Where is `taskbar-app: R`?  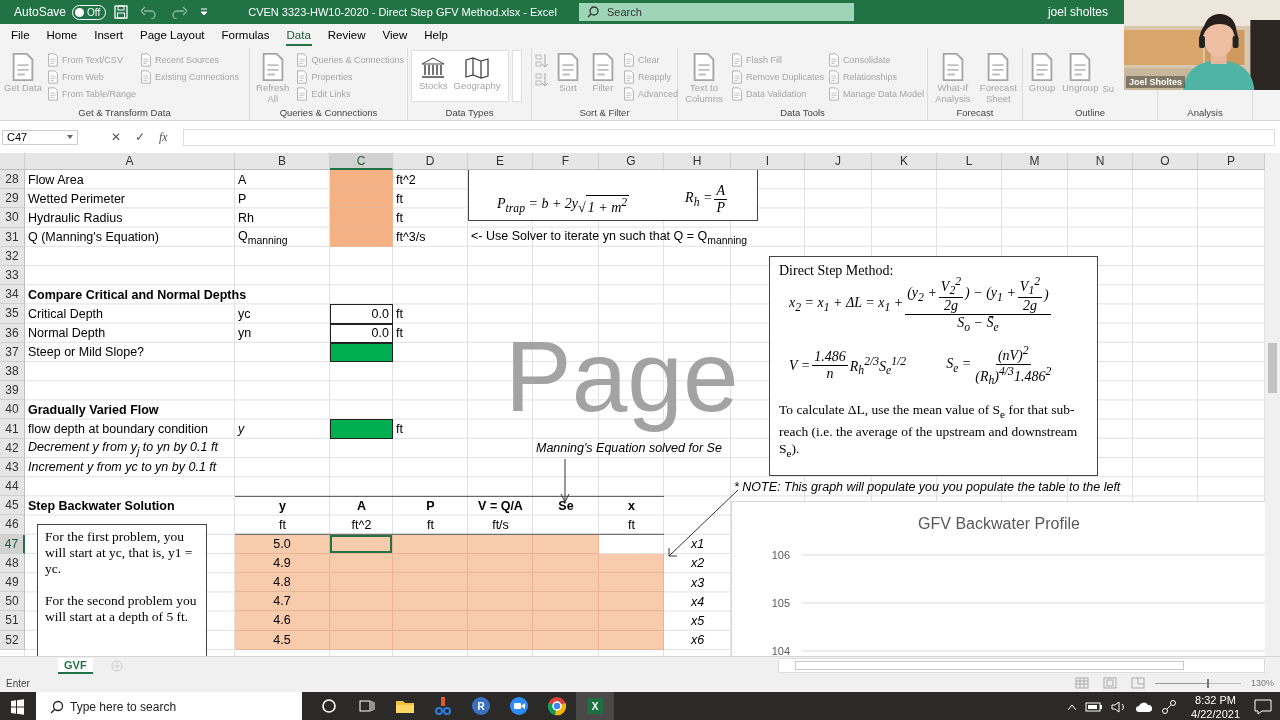 taskbar-app: R is located at coordinates (481, 706).